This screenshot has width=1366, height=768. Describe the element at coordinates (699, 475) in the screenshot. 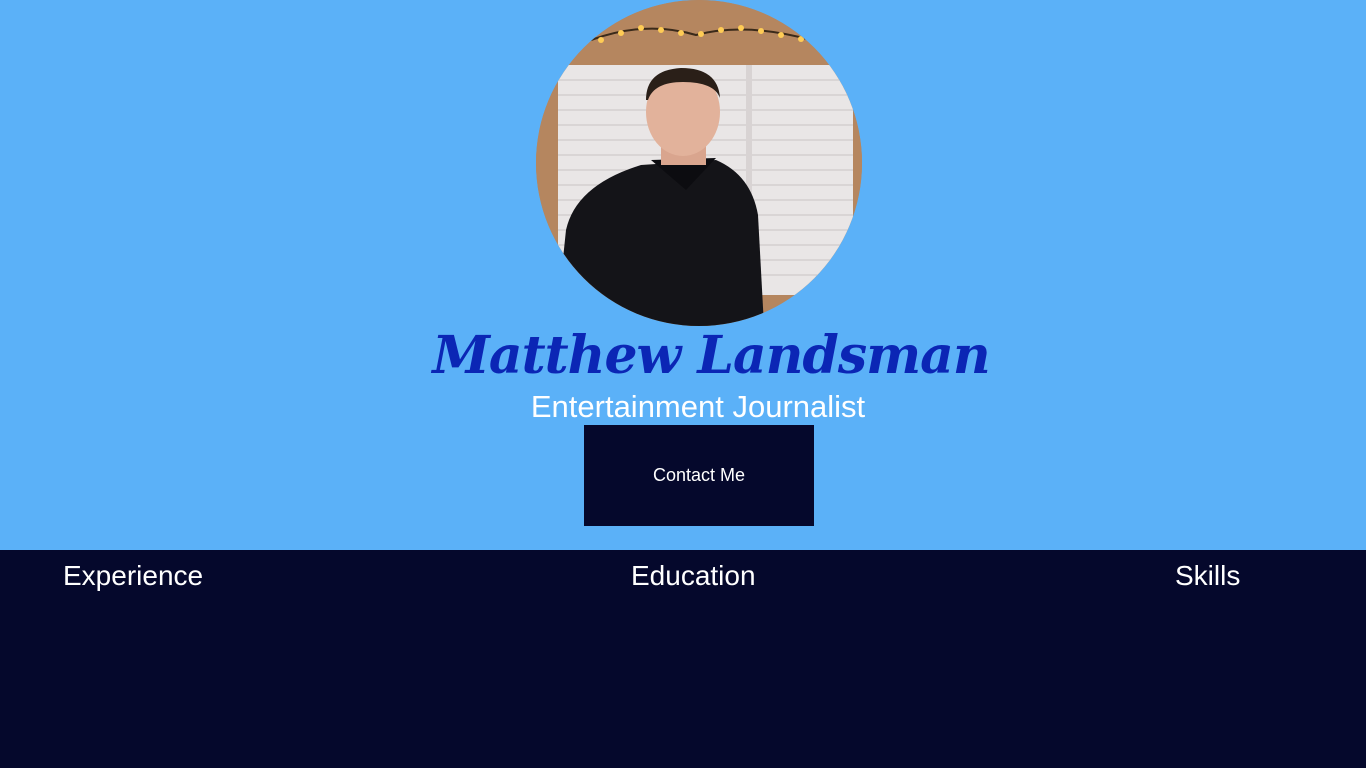

I see `contact-me-button: Contact Me` at that location.